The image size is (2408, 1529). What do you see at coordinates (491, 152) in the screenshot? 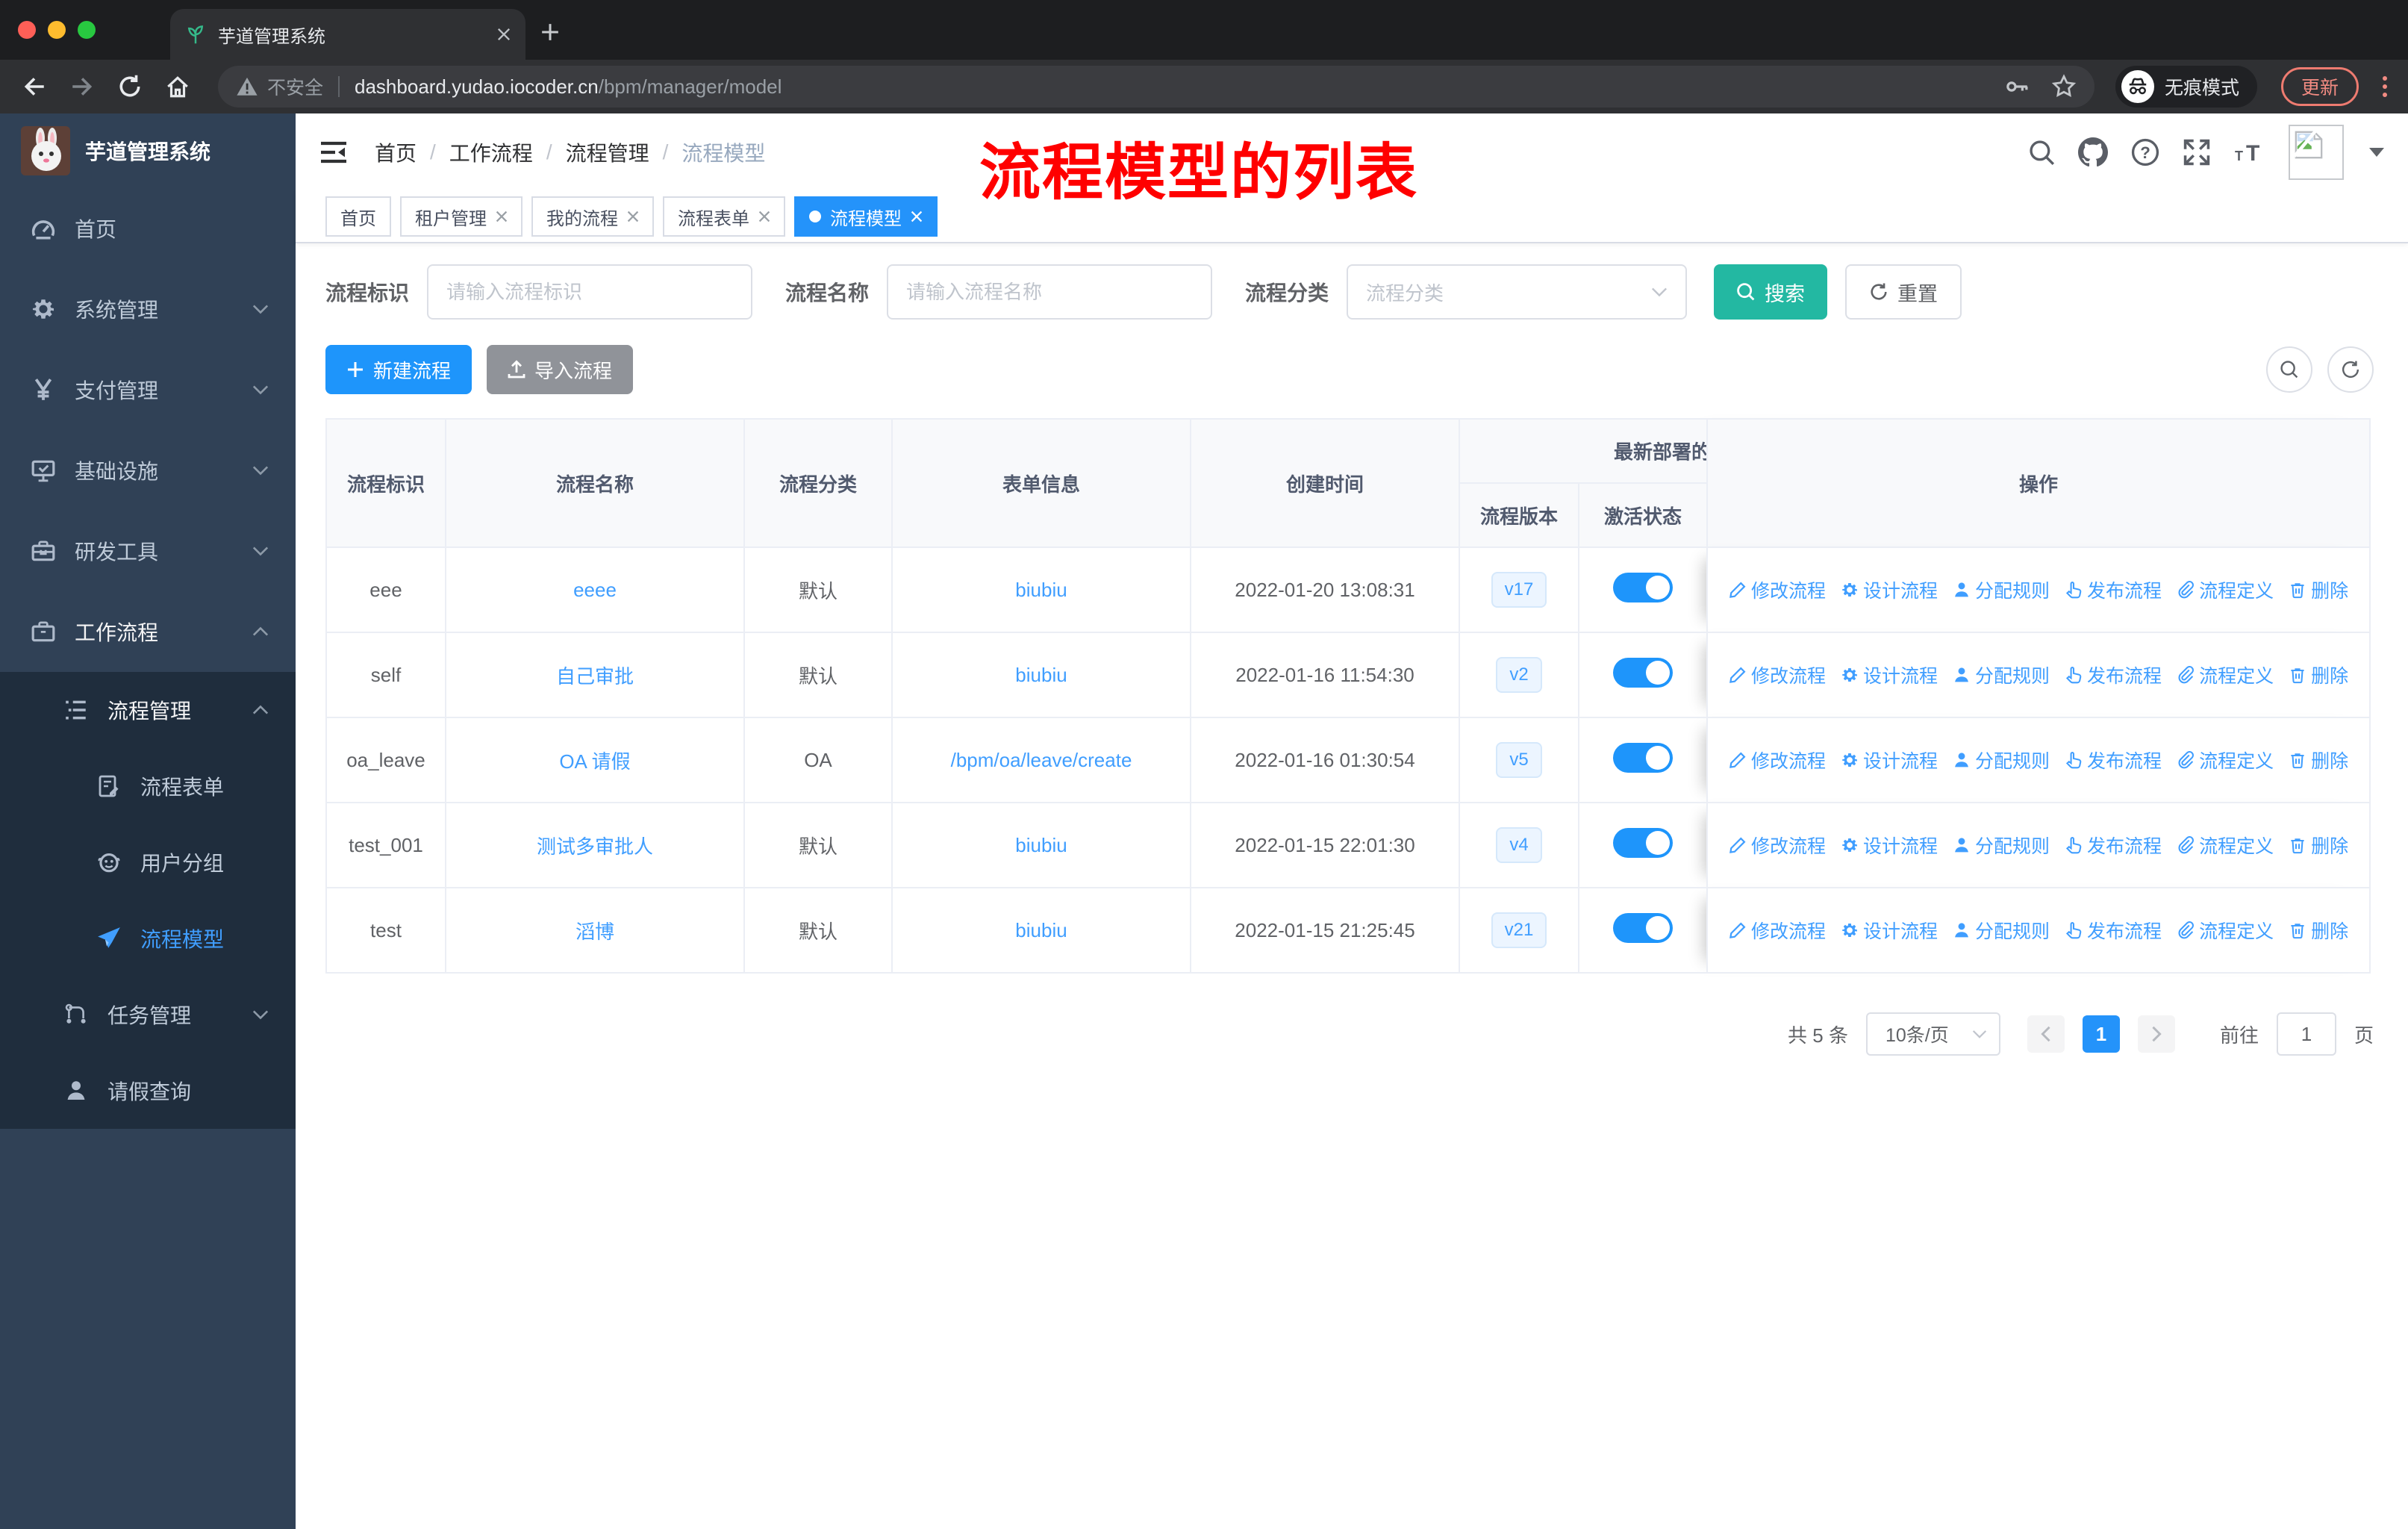
I see `breadcrumb-item: 工作流程` at bounding box center [491, 152].